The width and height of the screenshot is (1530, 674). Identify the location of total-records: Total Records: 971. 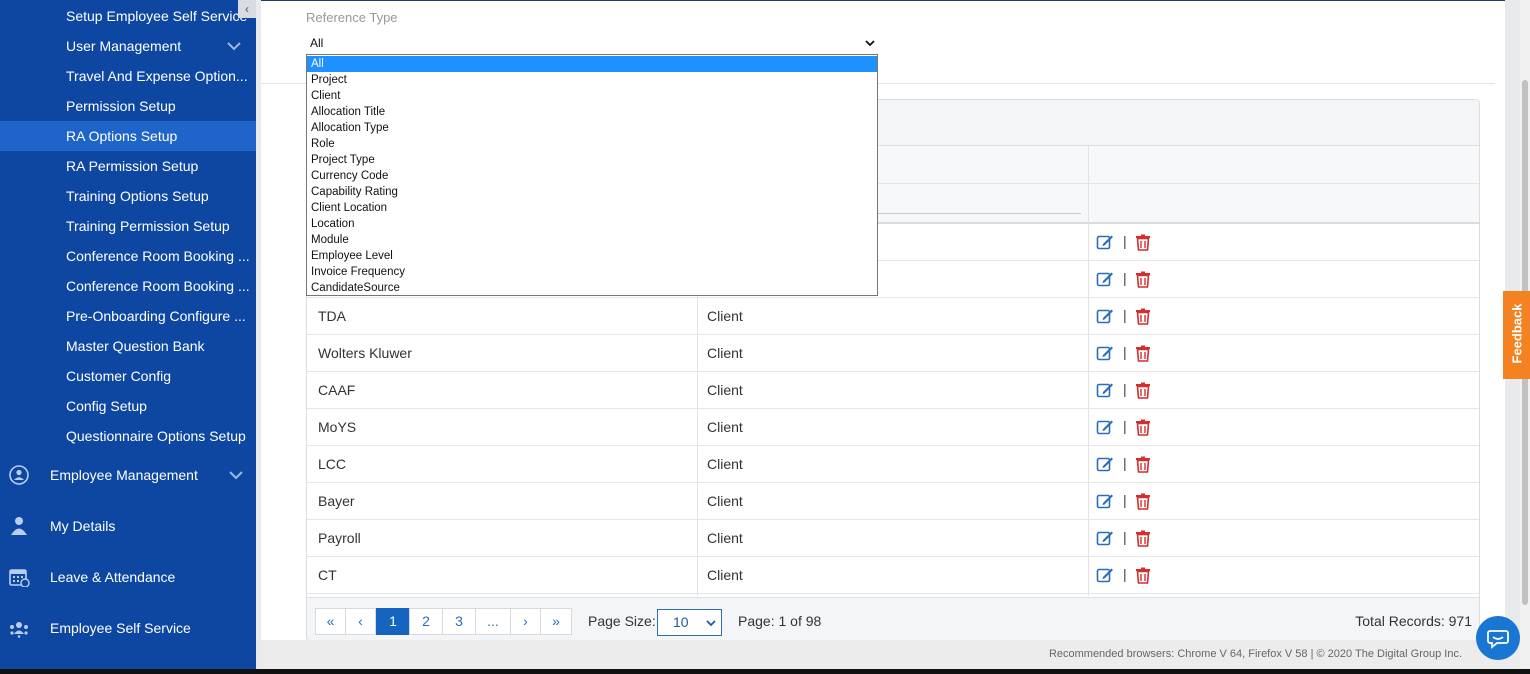
(1413, 621).